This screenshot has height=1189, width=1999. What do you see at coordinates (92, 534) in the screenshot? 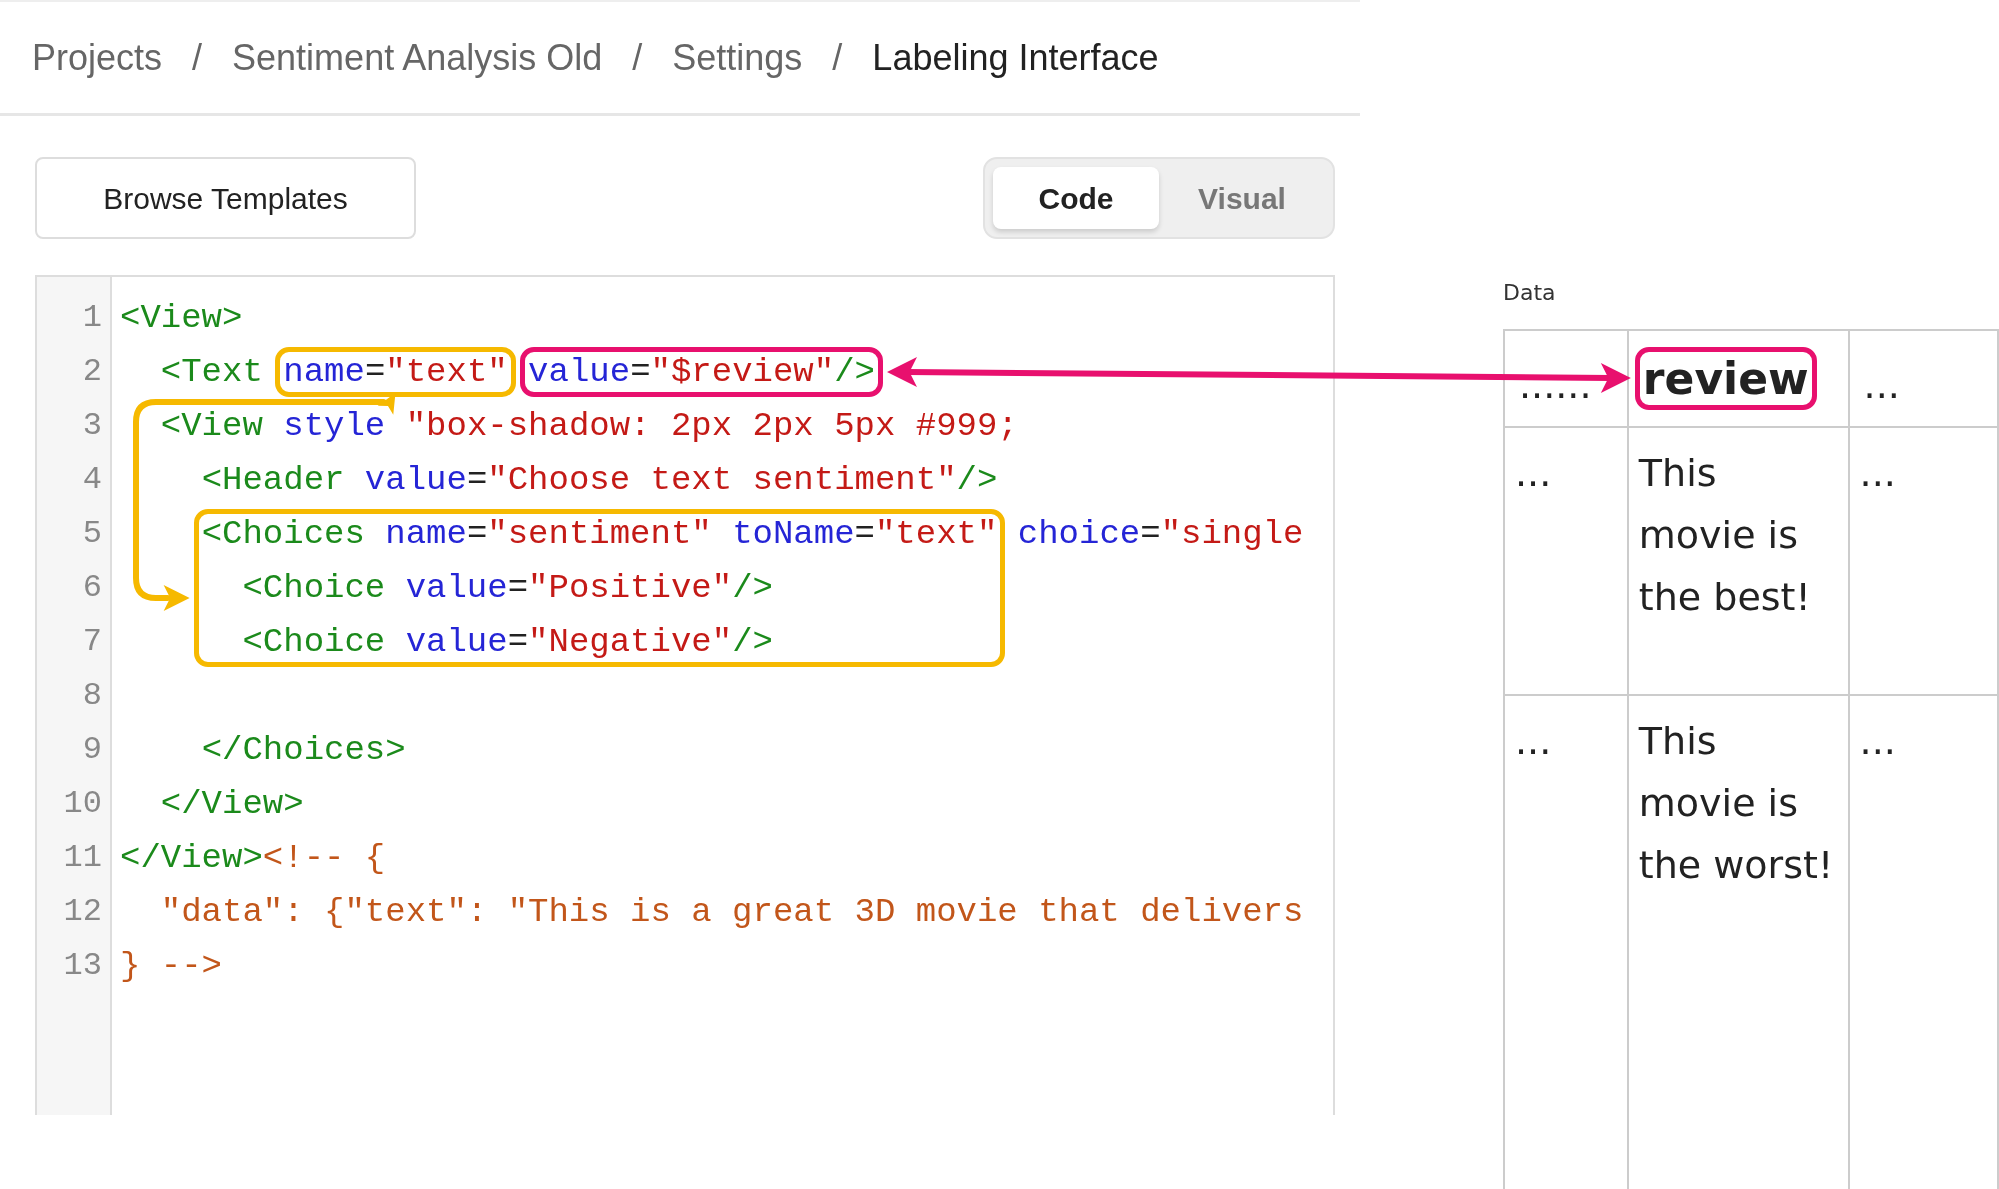
I see `line-number: 5` at bounding box center [92, 534].